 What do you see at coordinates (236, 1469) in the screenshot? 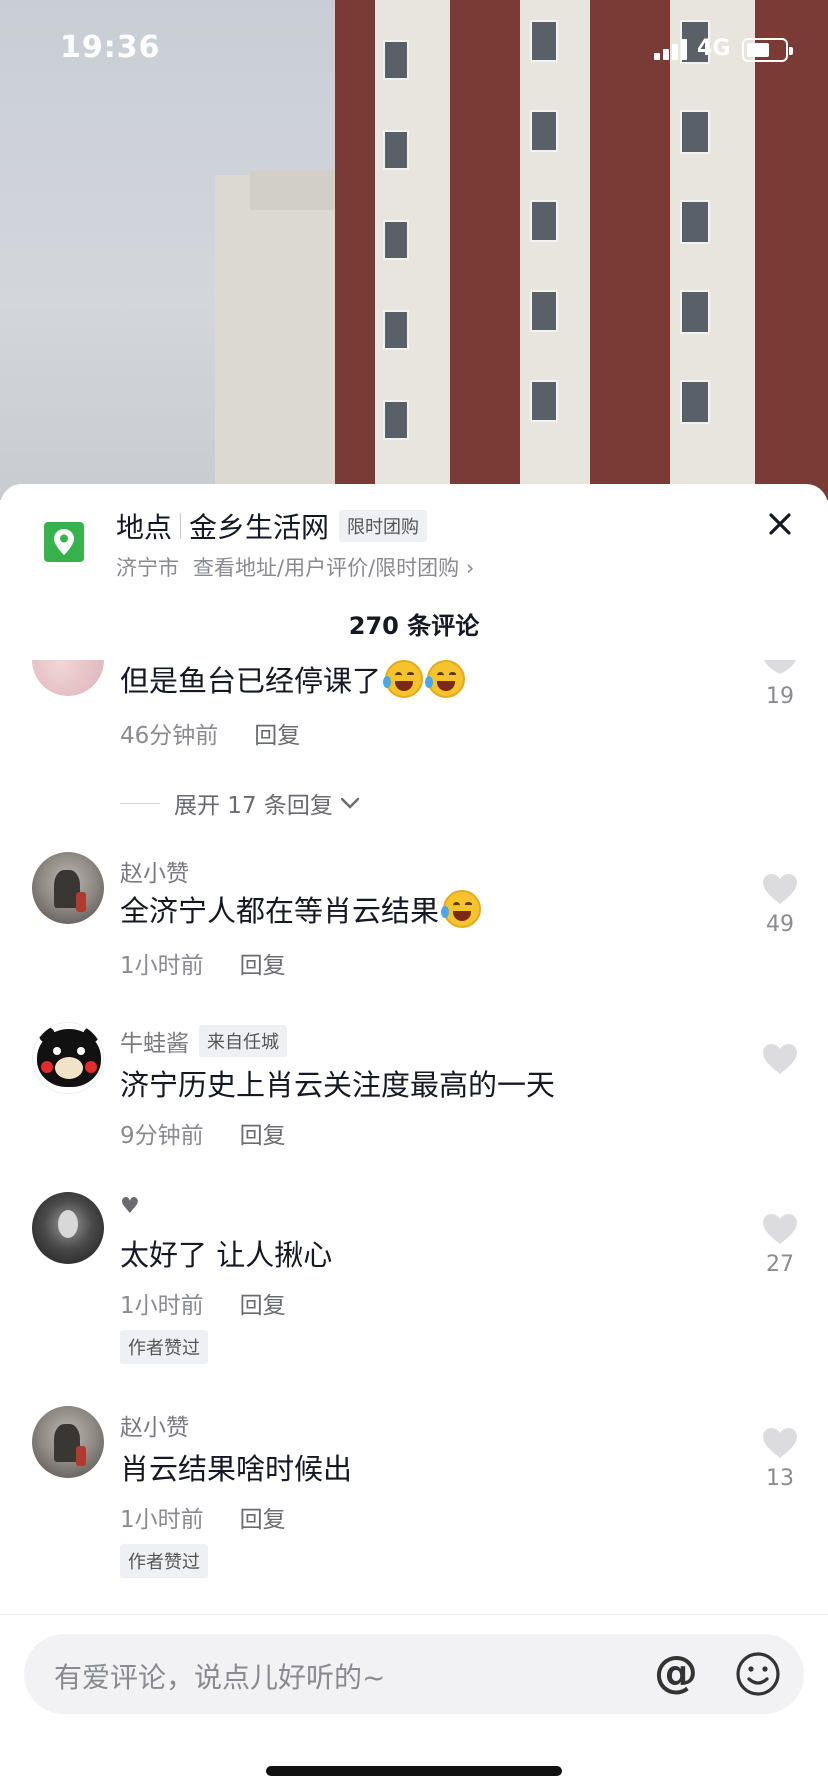
I see `comment-text: 肖云结果啥时候出` at bounding box center [236, 1469].